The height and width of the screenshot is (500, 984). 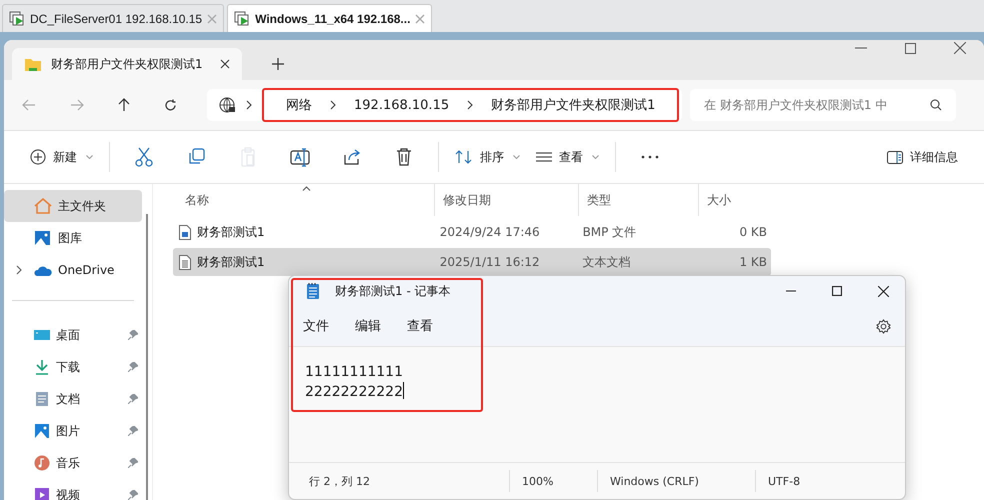 I want to click on globe-icon, so click(x=227, y=105).